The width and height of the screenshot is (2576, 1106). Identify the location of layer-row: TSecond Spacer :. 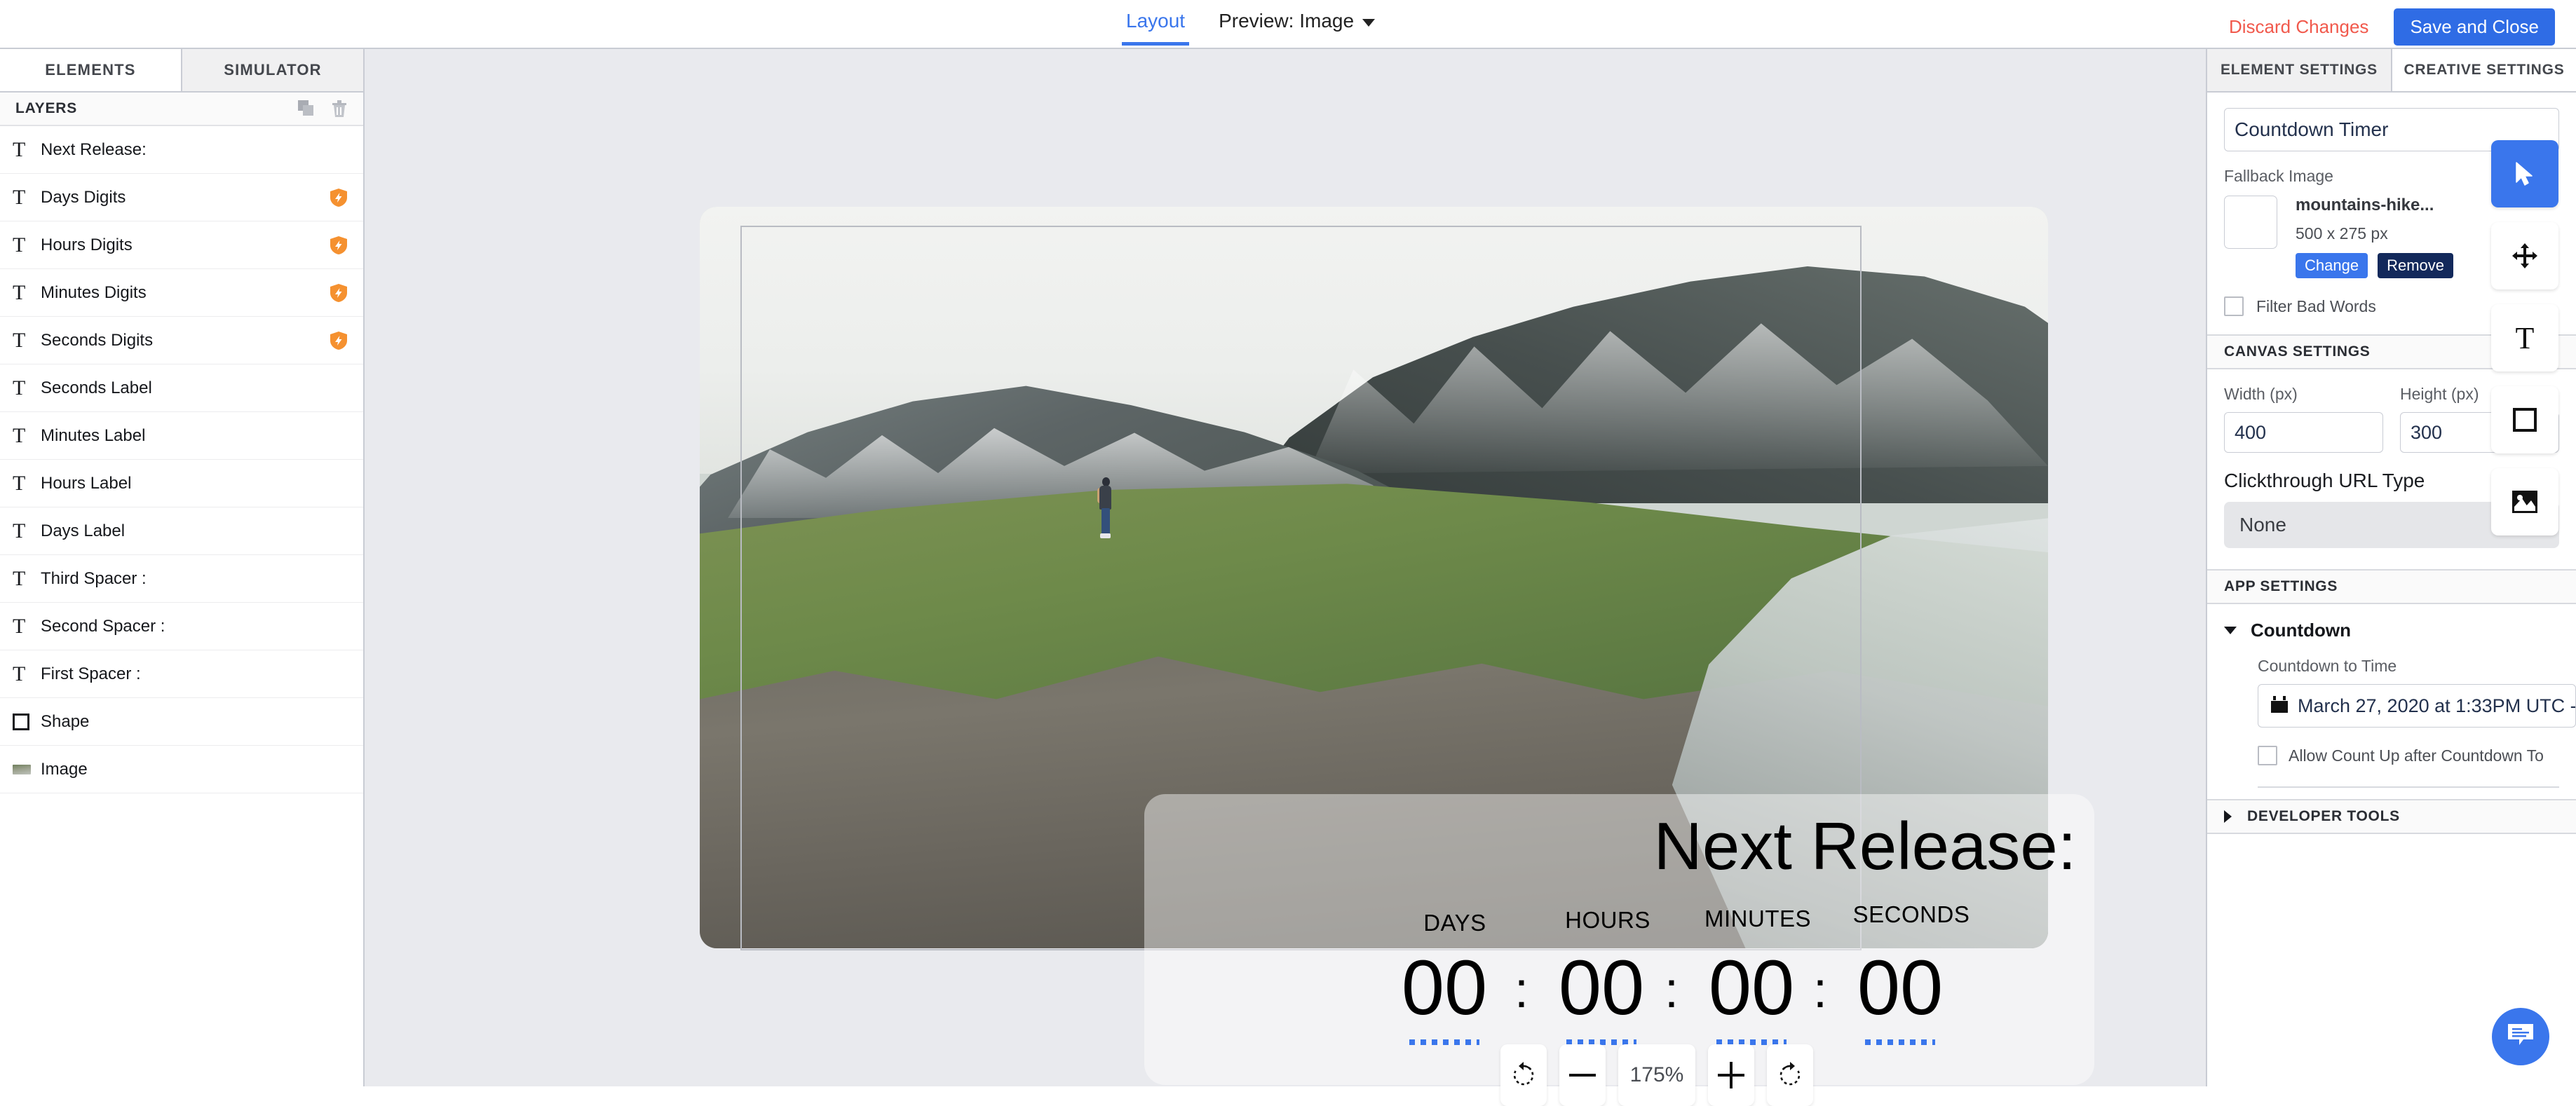
(182, 626).